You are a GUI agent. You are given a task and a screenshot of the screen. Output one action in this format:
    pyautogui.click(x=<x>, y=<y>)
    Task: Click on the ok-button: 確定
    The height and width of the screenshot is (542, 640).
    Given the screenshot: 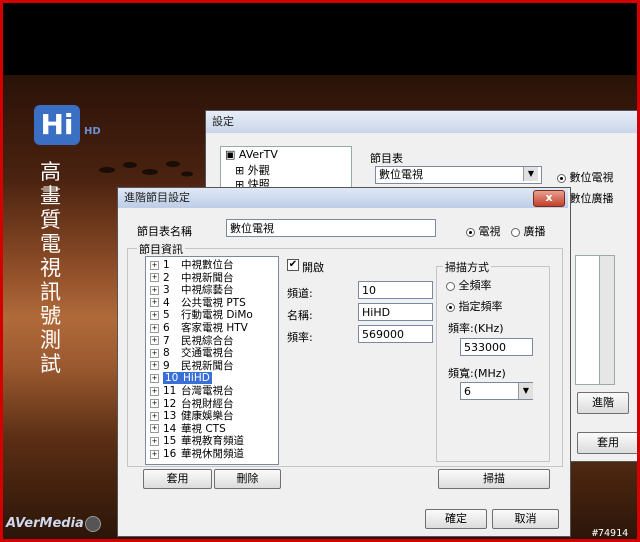 What is the action you would take?
    pyautogui.click(x=456, y=519)
    